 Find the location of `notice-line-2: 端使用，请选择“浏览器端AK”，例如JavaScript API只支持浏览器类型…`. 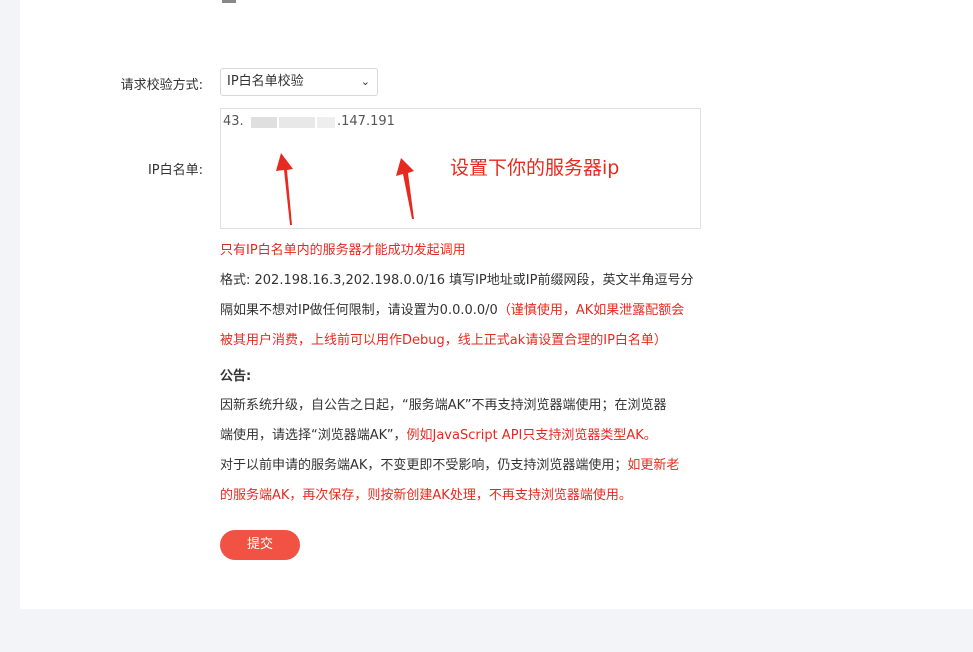

notice-line-2: 端使用，请选择“浏览器端AK”，例如JavaScript API只支持浏览器类型… is located at coordinates (475, 436).